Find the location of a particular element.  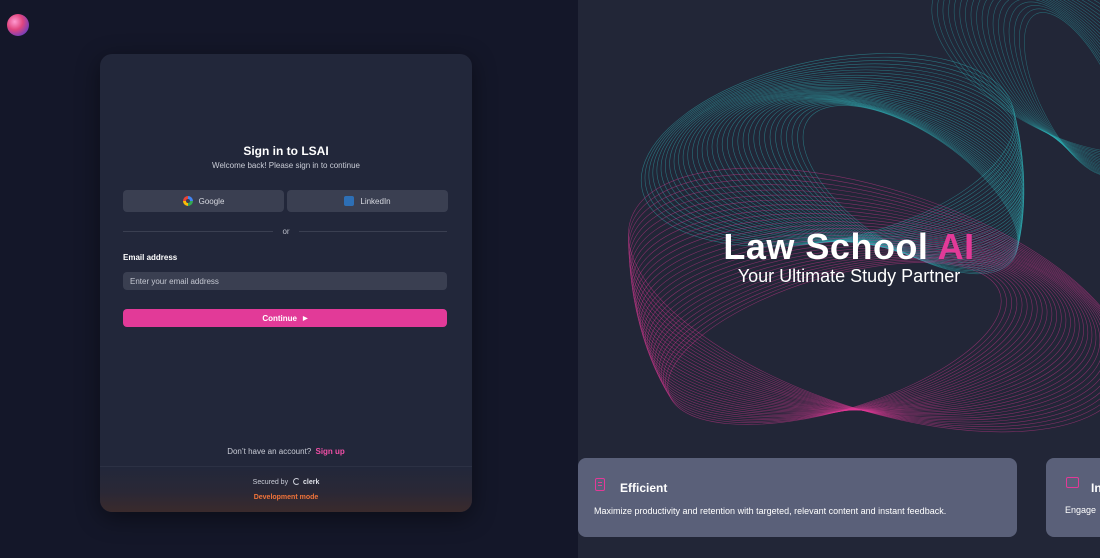

hero-title: Law School AI is located at coordinates (839, 247).